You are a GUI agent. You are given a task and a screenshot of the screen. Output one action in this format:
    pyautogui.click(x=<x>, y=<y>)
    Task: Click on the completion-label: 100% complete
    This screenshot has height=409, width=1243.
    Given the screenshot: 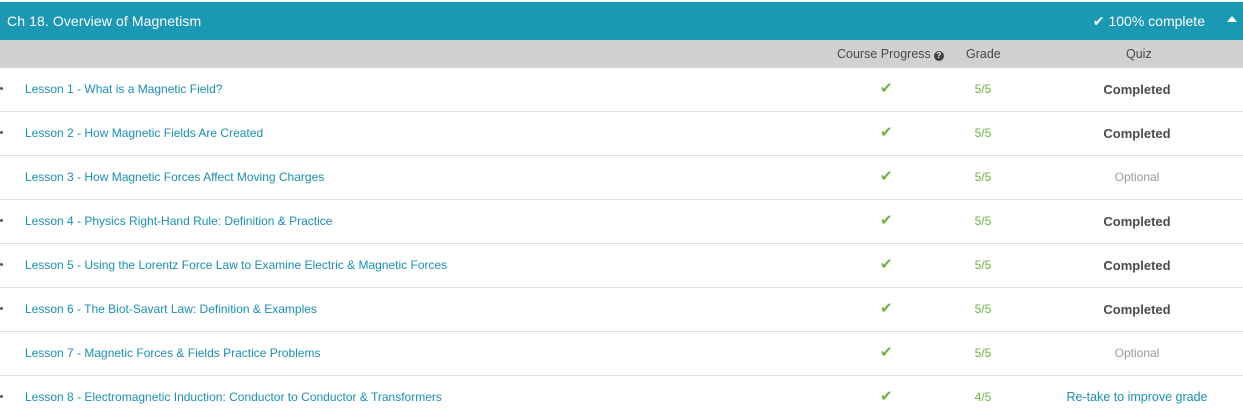 What is the action you would take?
    pyautogui.click(x=1156, y=21)
    